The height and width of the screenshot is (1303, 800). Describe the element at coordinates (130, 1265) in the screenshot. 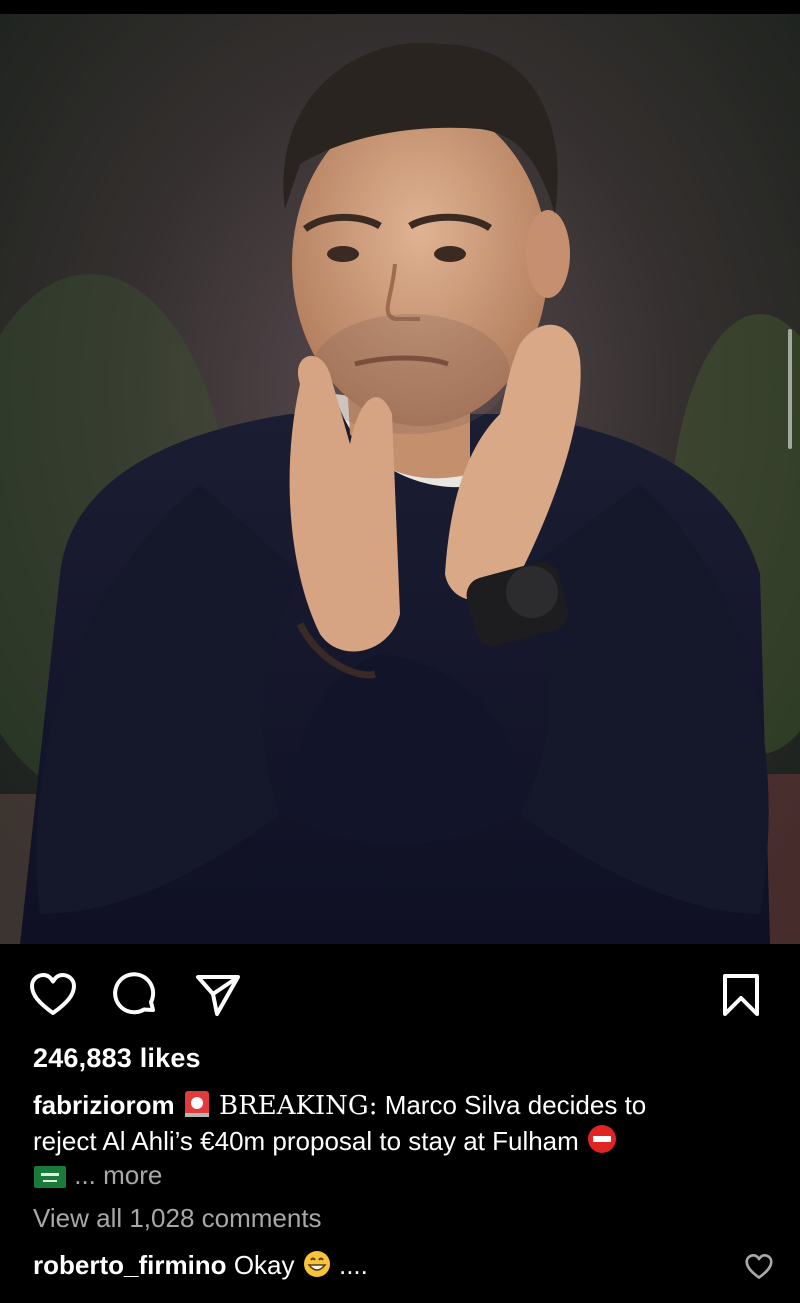

I see `comment-username: roberto_firmino` at that location.